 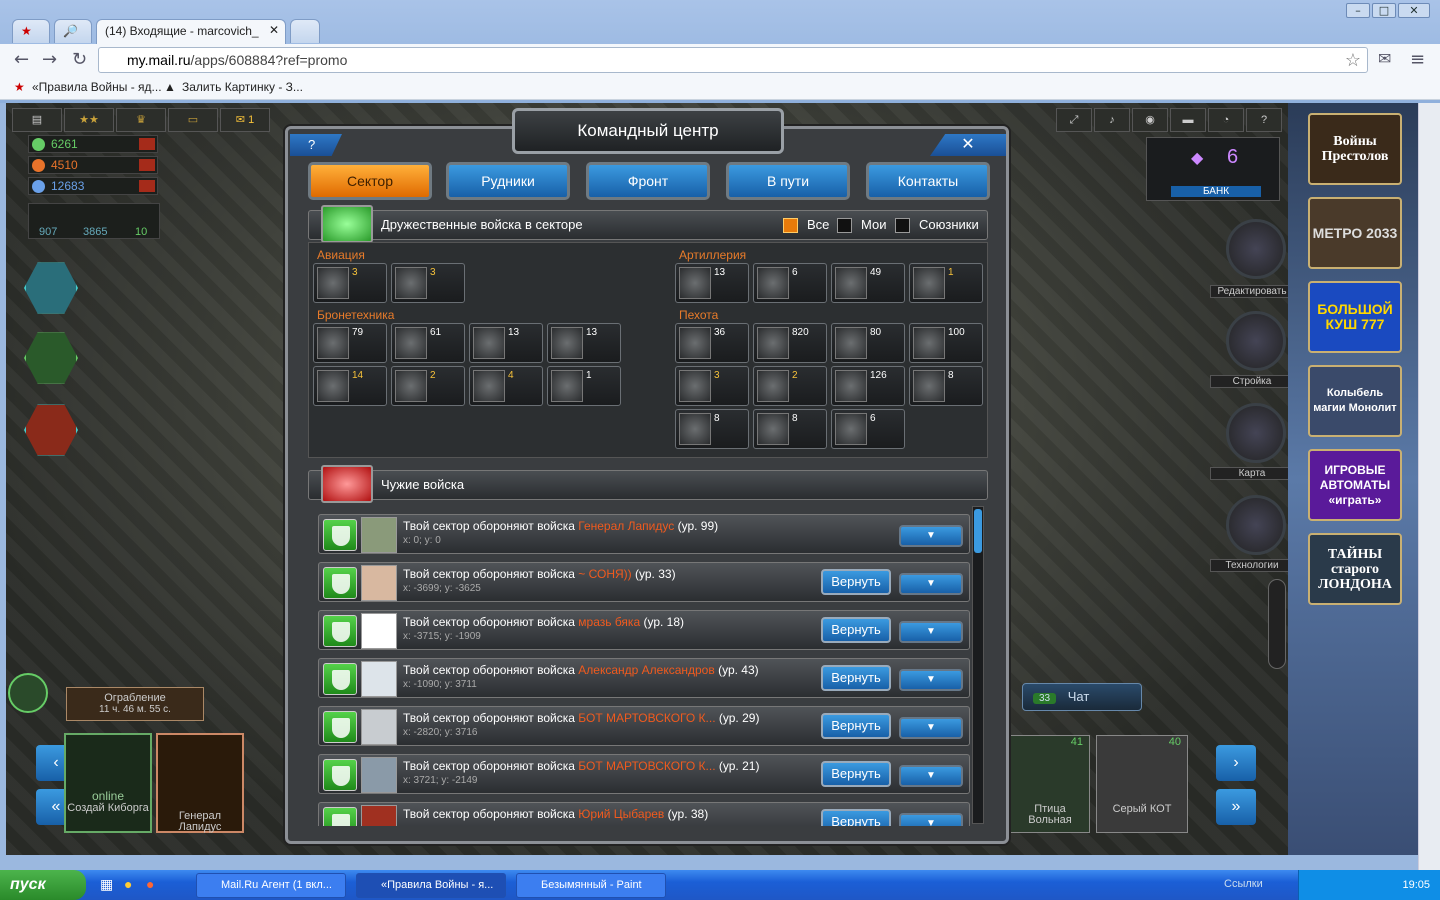 I want to click on menu-icon: ≡, so click(x=1417, y=59).